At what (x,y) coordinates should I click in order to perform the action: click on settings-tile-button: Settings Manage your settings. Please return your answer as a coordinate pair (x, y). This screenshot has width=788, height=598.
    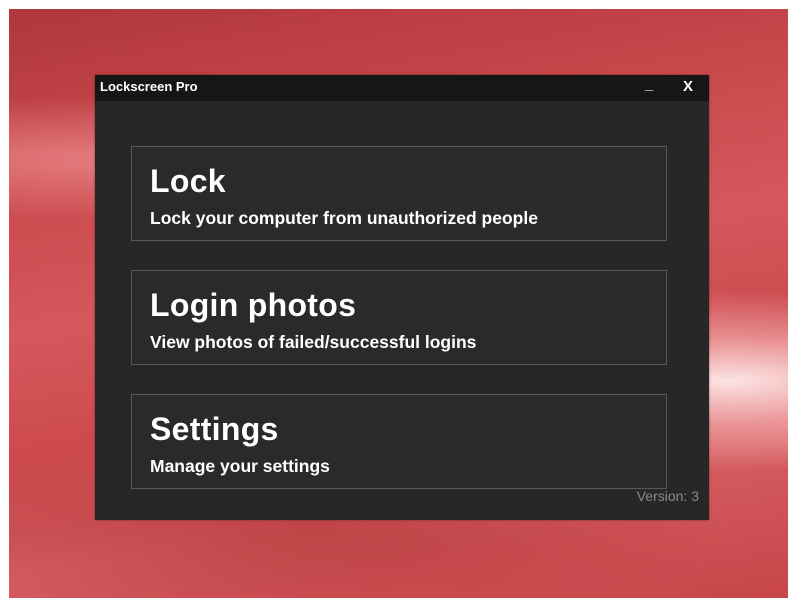
    Looking at the image, I should click on (399, 441).